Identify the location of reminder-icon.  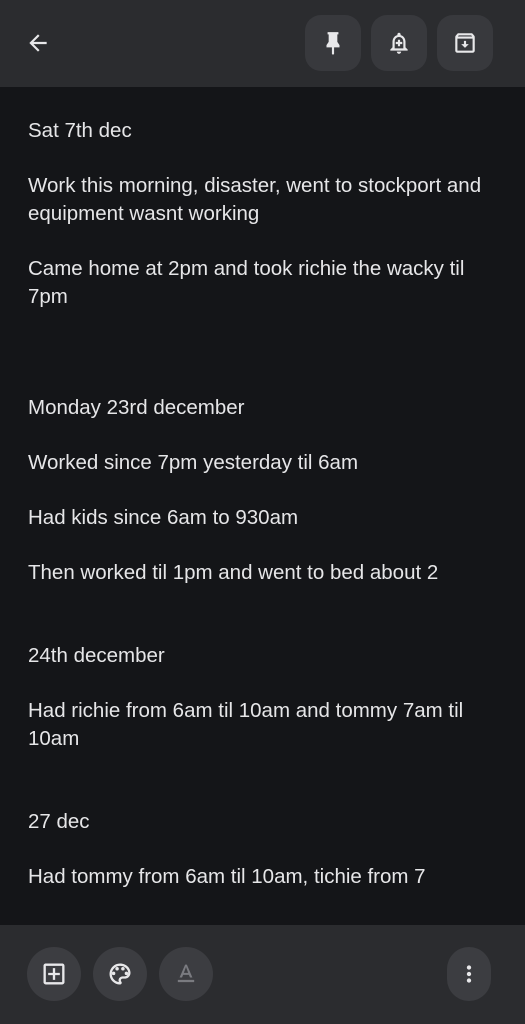
(399, 43).